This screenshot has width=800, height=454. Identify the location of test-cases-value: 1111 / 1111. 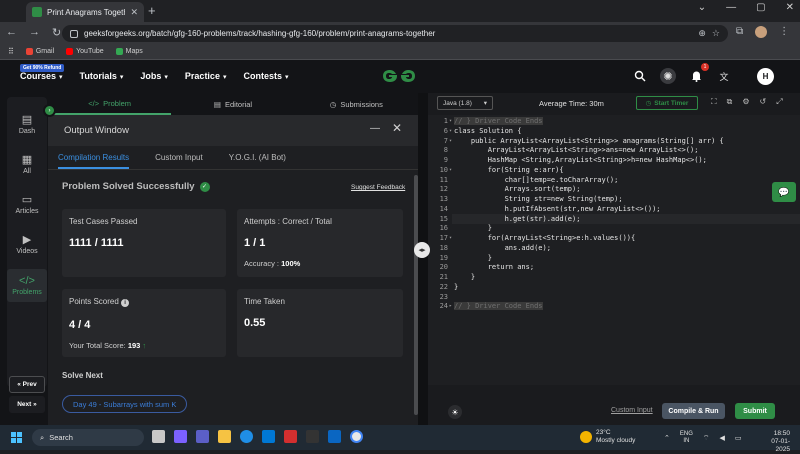
(96, 243).